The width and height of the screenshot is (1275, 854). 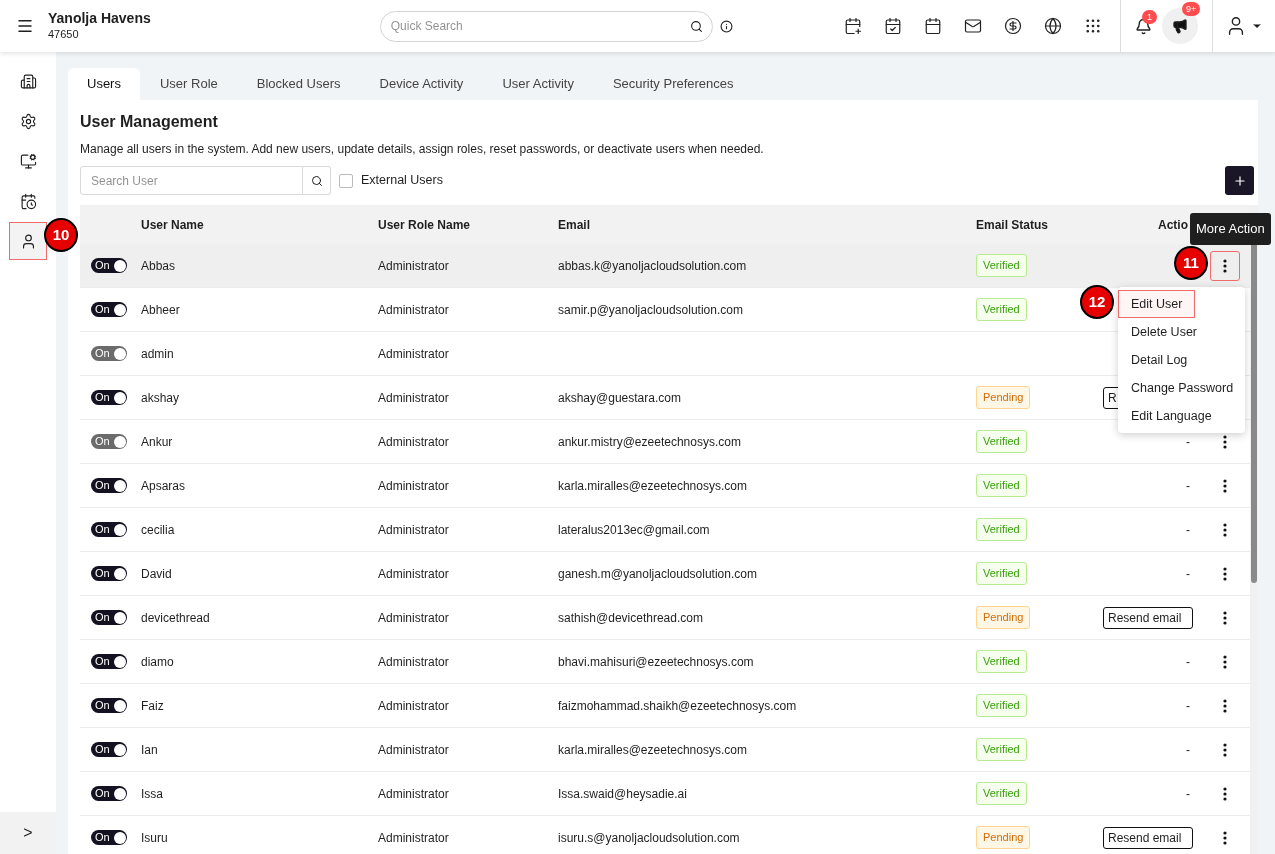 I want to click on building-icon, so click(x=28, y=81).